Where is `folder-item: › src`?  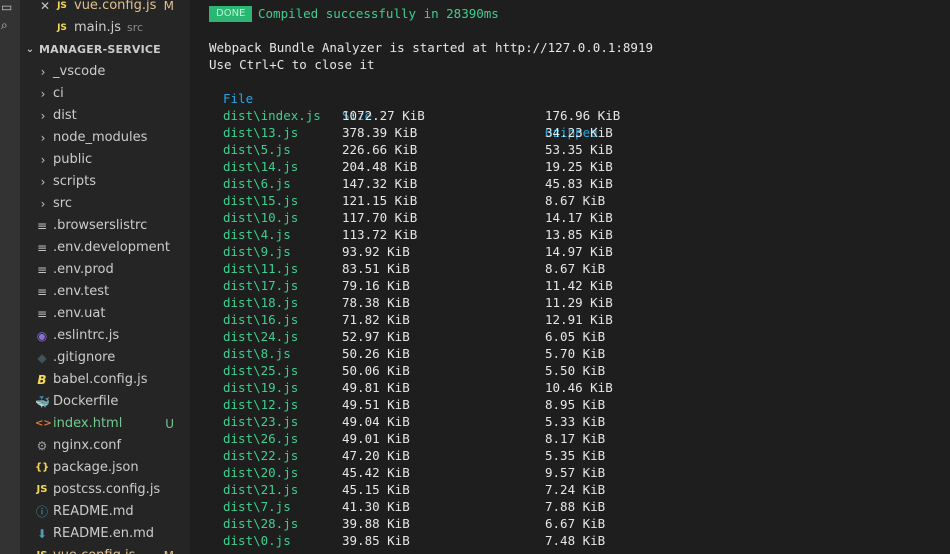
folder-item: › src is located at coordinates (105, 204).